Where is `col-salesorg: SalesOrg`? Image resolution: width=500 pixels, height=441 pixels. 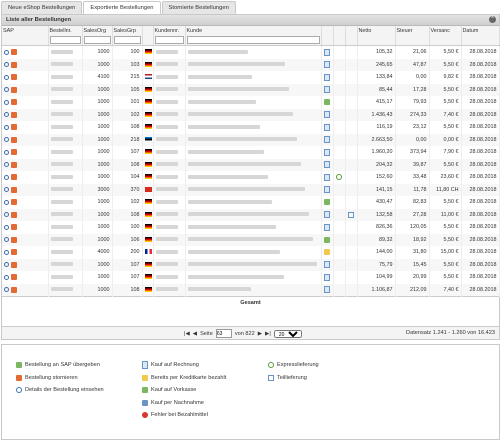
col-salesorg: SalesOrg is located at coordinates (97, 30).